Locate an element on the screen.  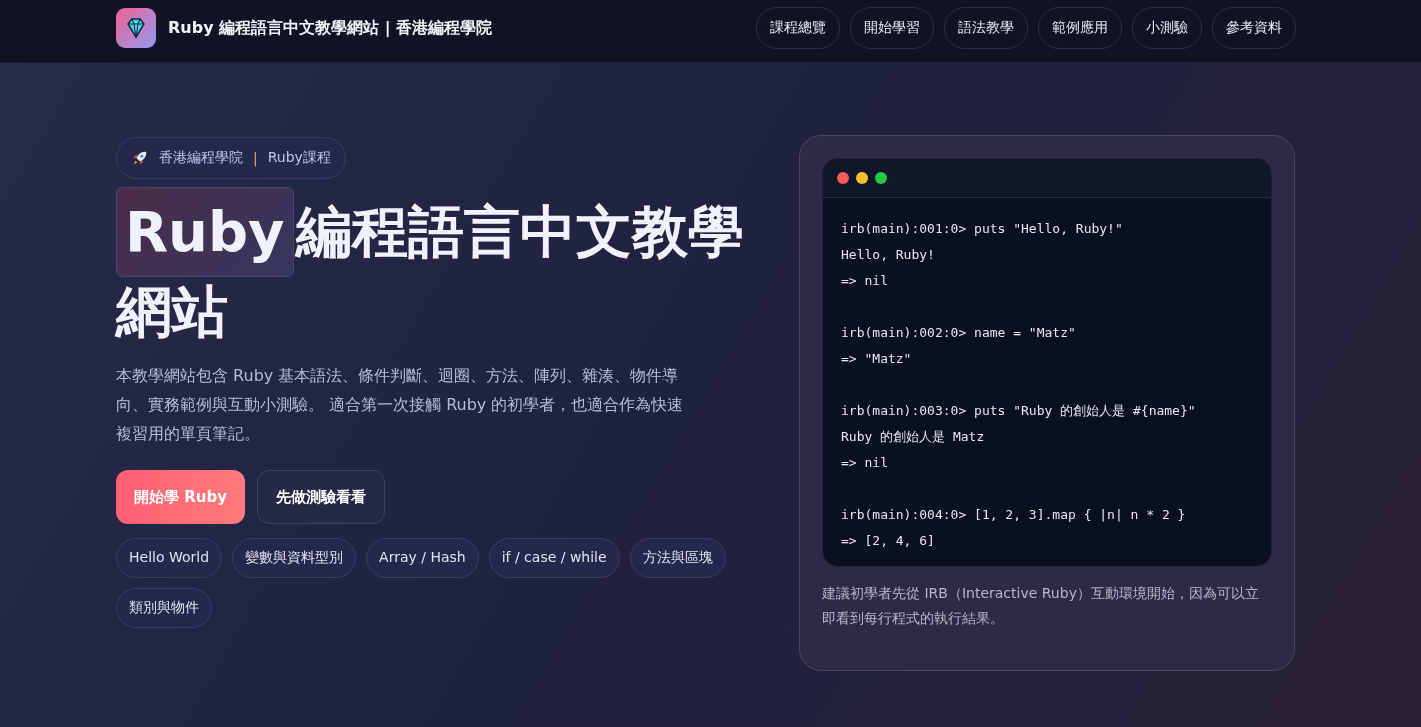
code-line: irb(main):003:0> puts "Ruby 的創始人是 #{name}" is located at coordinates (1019, 411).